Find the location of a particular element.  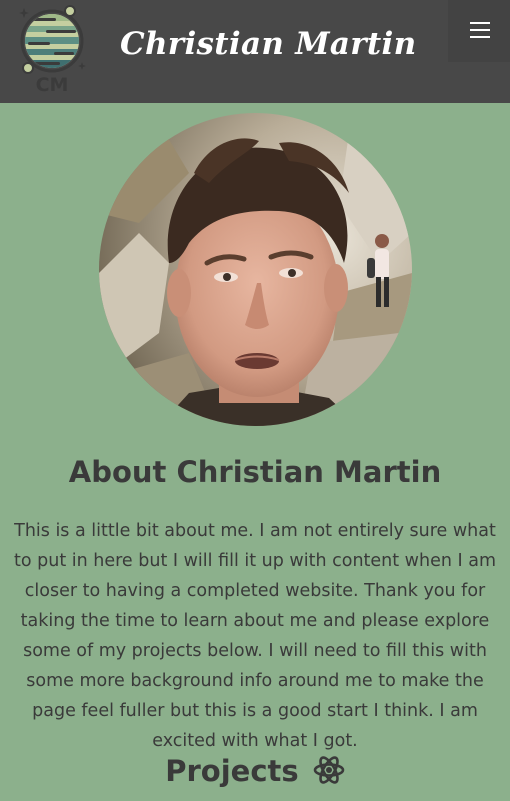

site-logo: CM is located at coordinates (52, 50).